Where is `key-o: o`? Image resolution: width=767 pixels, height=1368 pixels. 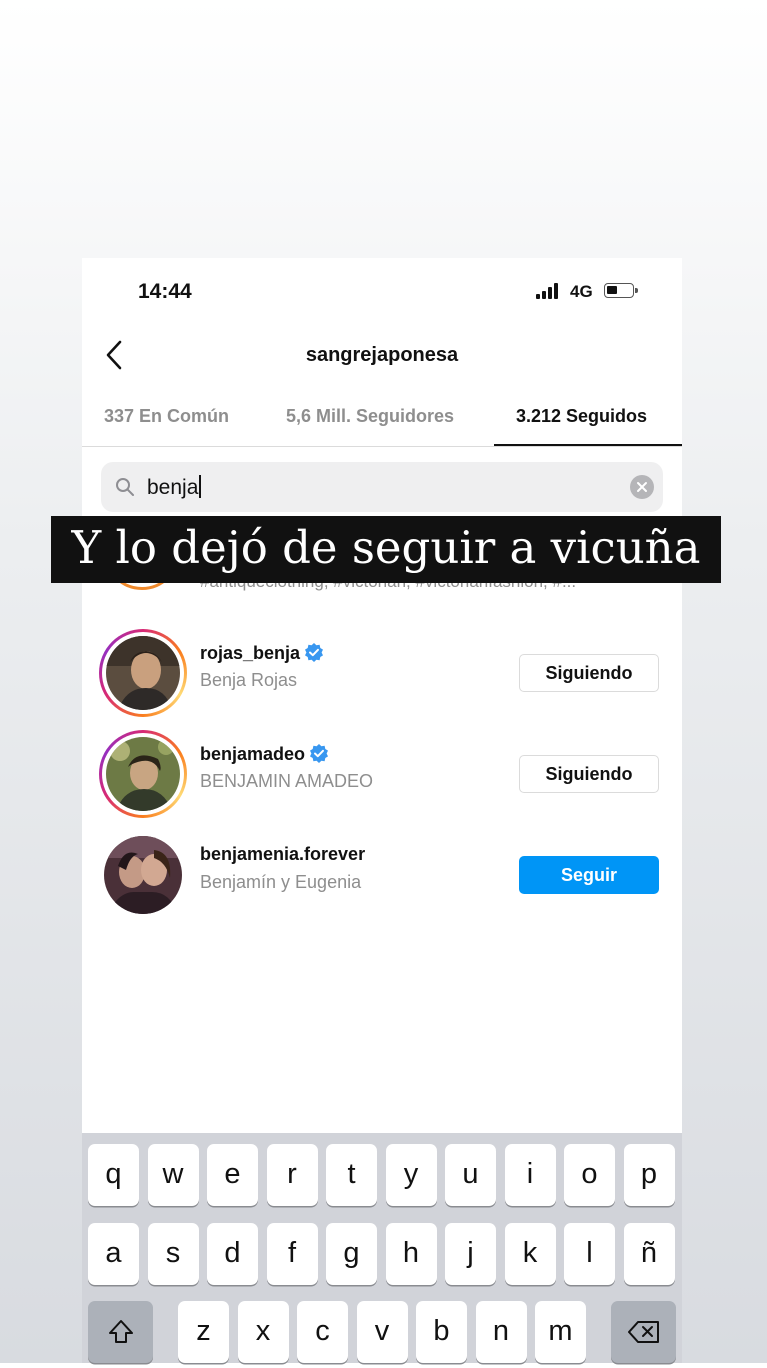 key-o: o is located at coordinates (589, 1175).